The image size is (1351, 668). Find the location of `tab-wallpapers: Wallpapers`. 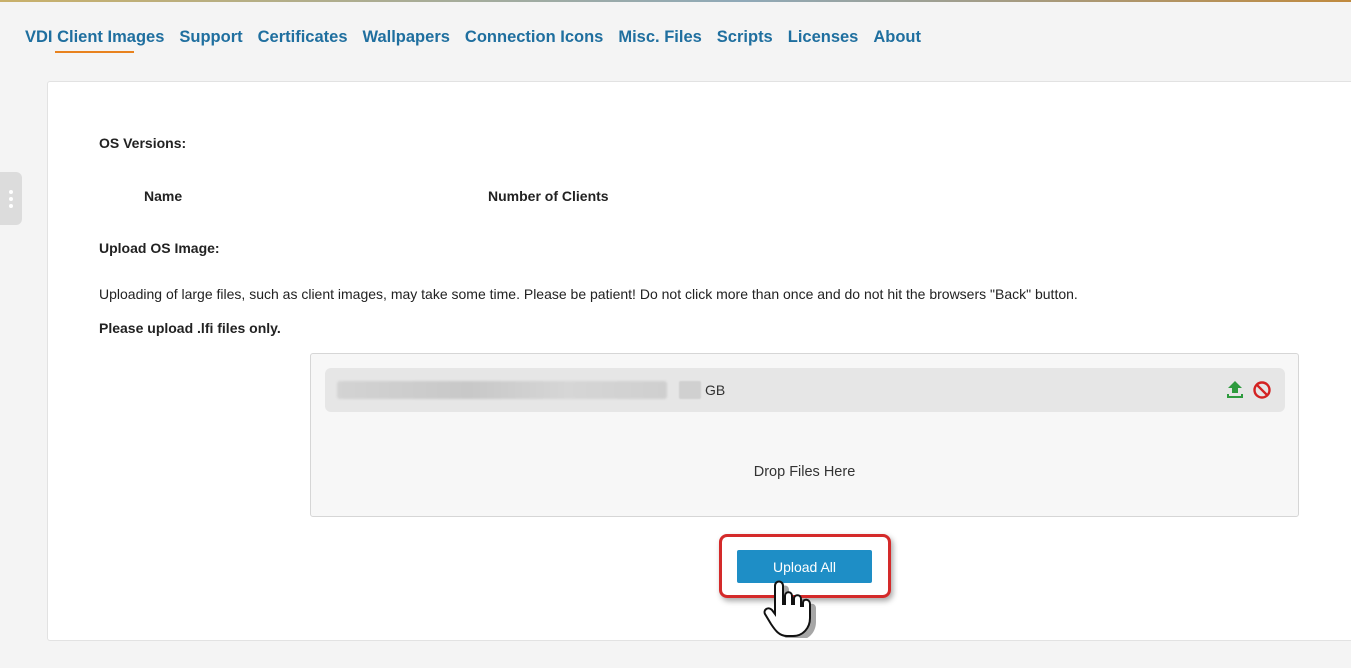

tab-wallpapers: Wallpapers is located at coordinates (406, 42).